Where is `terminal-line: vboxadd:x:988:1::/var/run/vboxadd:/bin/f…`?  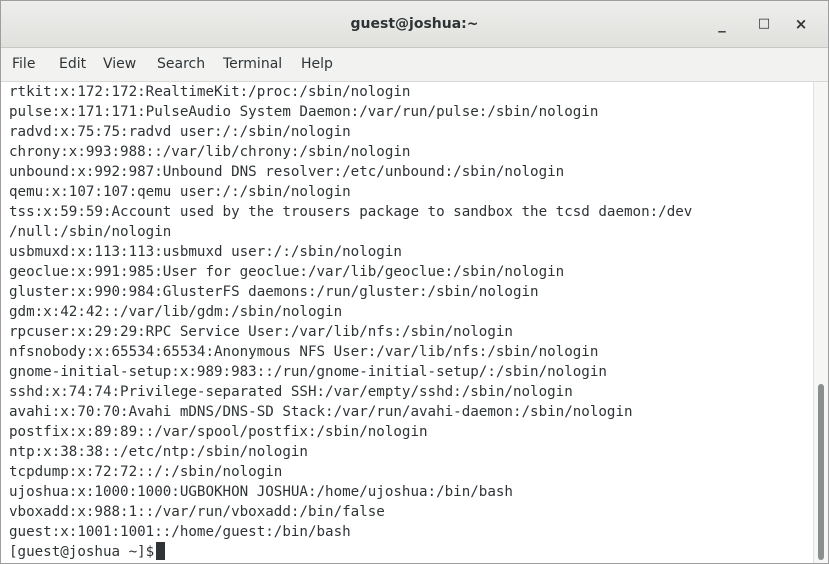
terminal-line: vboxadd:x:988:1::/var/run/vboxadd:/bin/f… is located at coordinates (197, 512).